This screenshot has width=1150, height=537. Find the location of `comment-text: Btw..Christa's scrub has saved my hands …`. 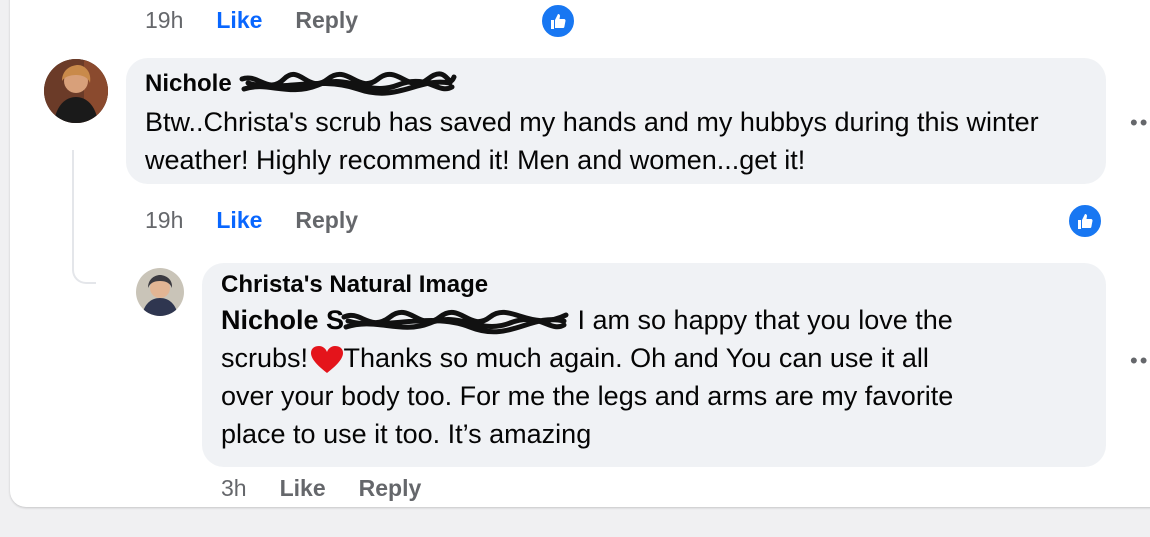

comment-text: Btw..Christa's scrub has saved my hands … is located at coordinates (592, 140).